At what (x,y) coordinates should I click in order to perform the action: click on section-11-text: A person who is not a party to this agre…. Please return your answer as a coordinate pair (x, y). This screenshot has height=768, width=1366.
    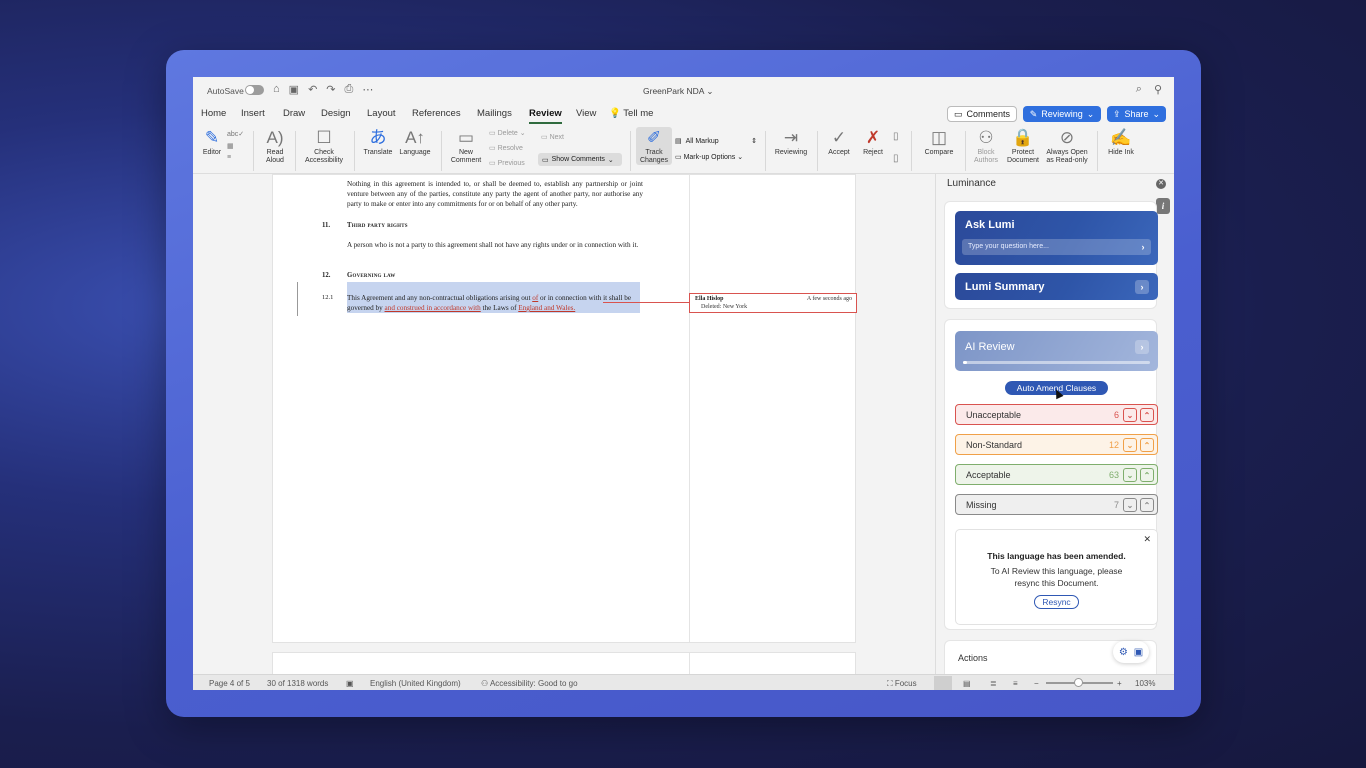
    Looking at the image, I should click on (495, 245).